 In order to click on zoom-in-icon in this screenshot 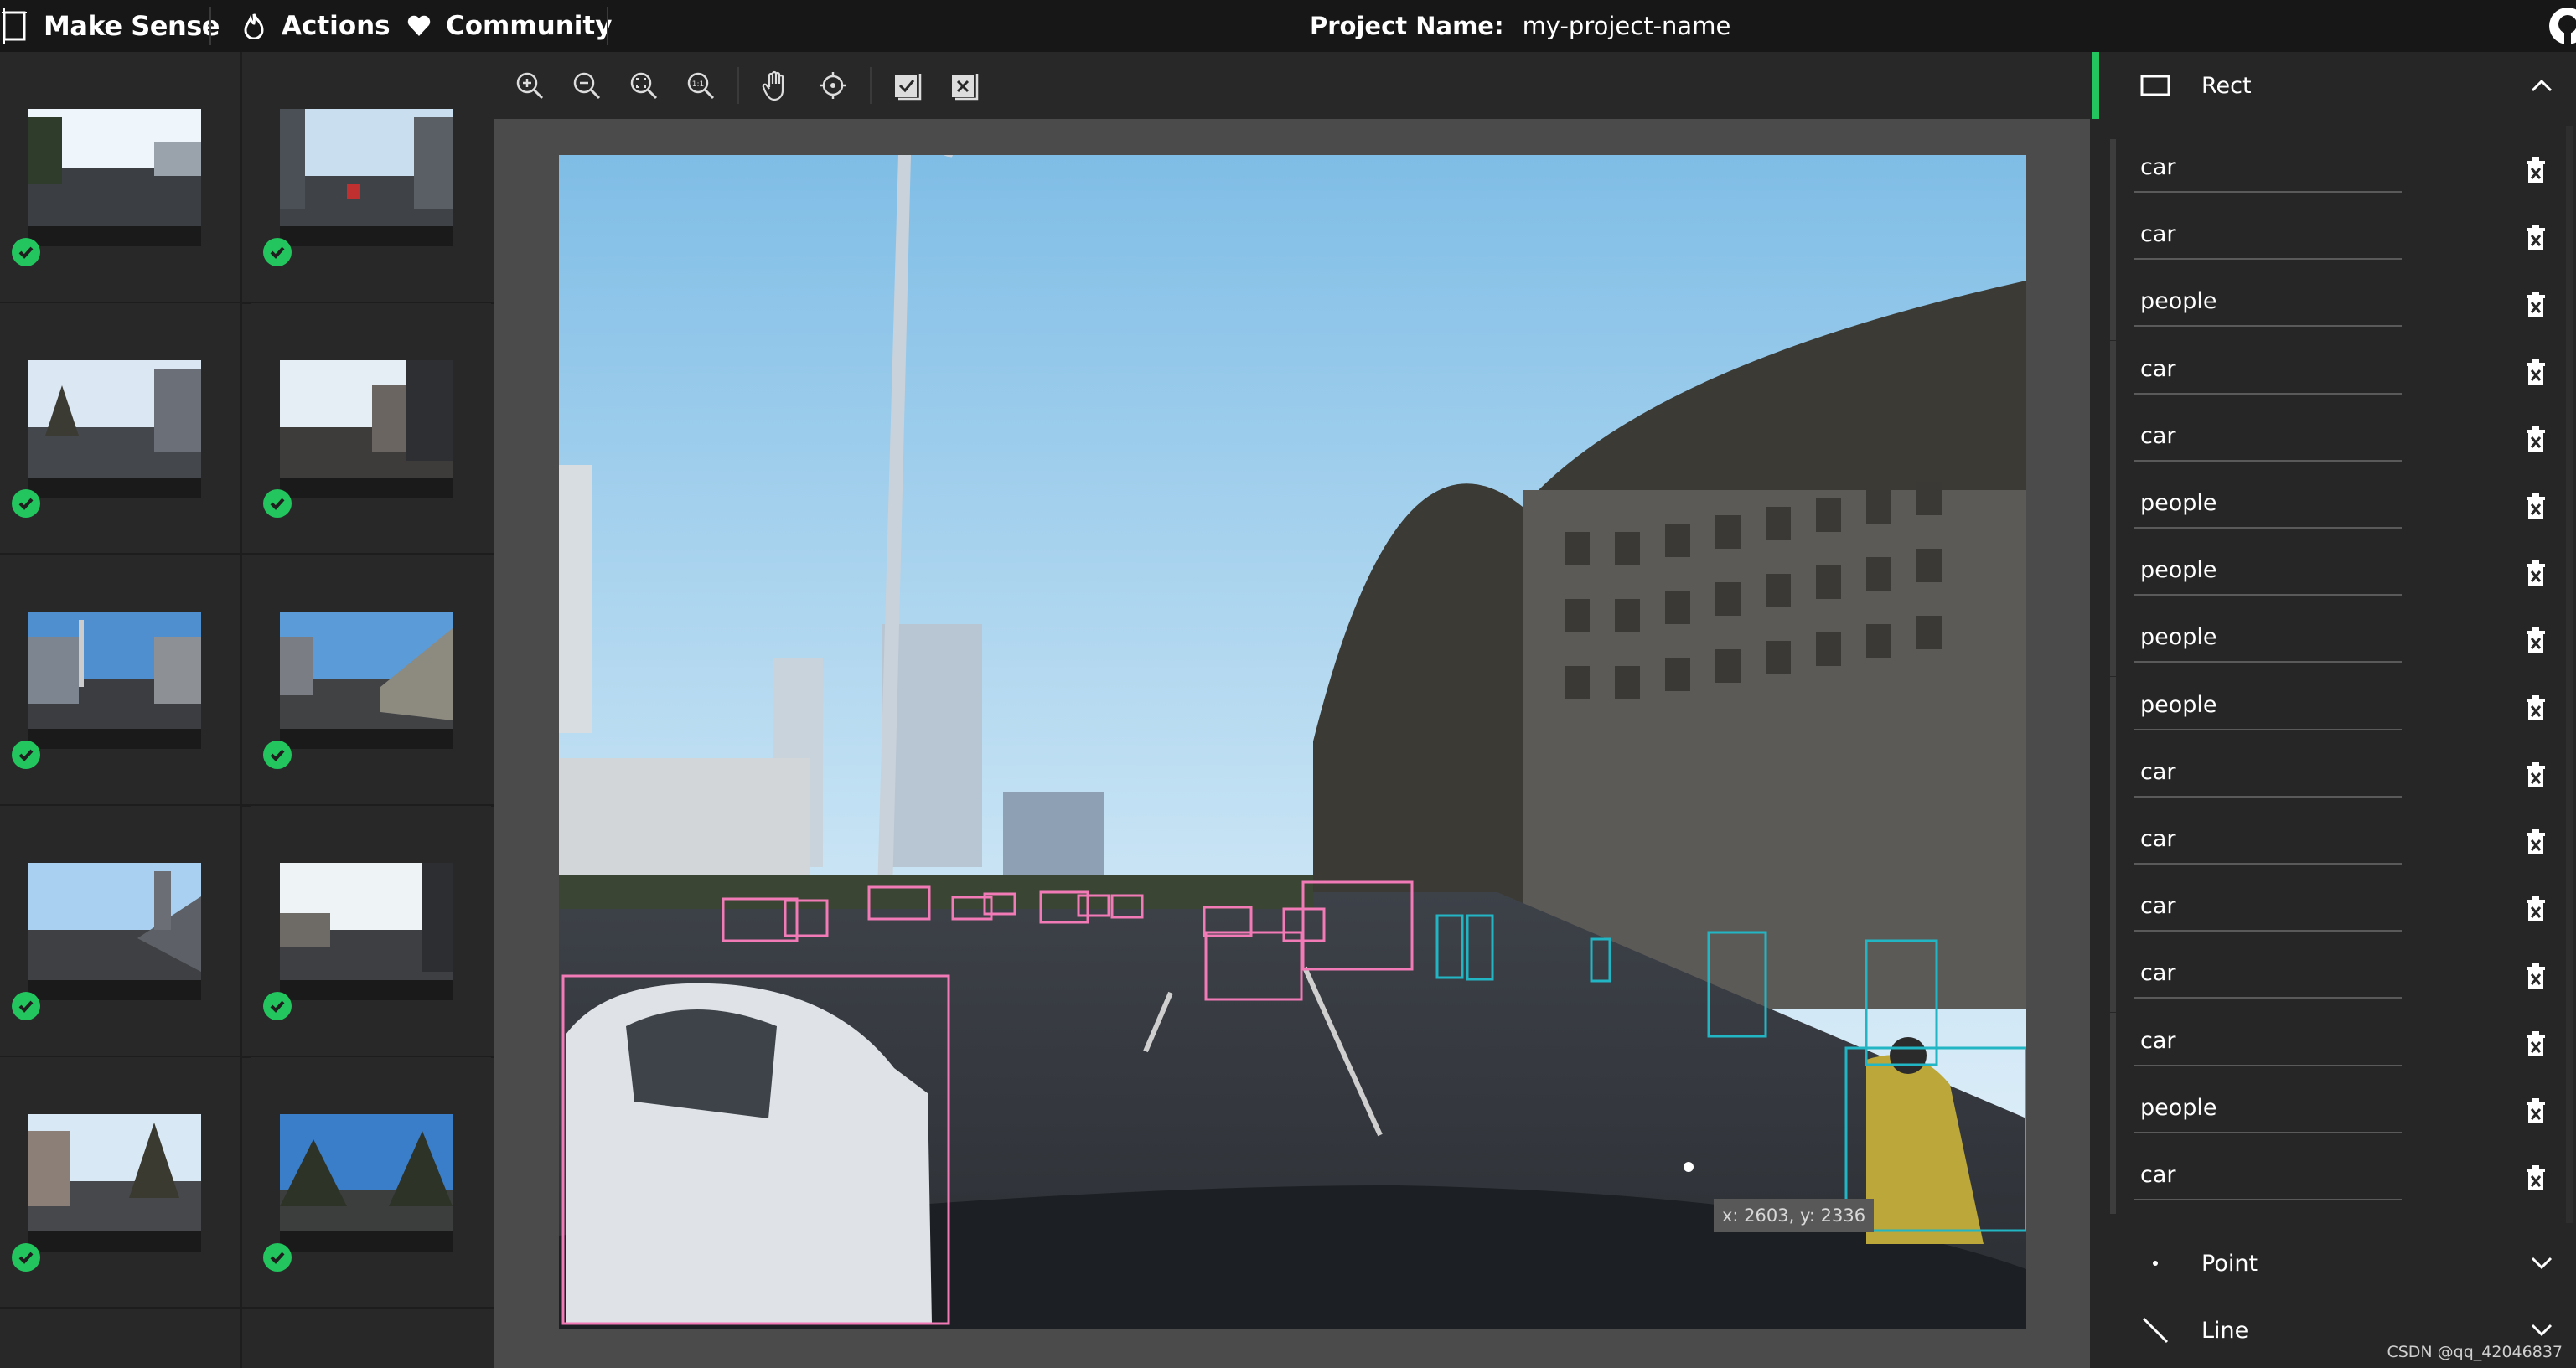, I will do `click(529, 85)`.